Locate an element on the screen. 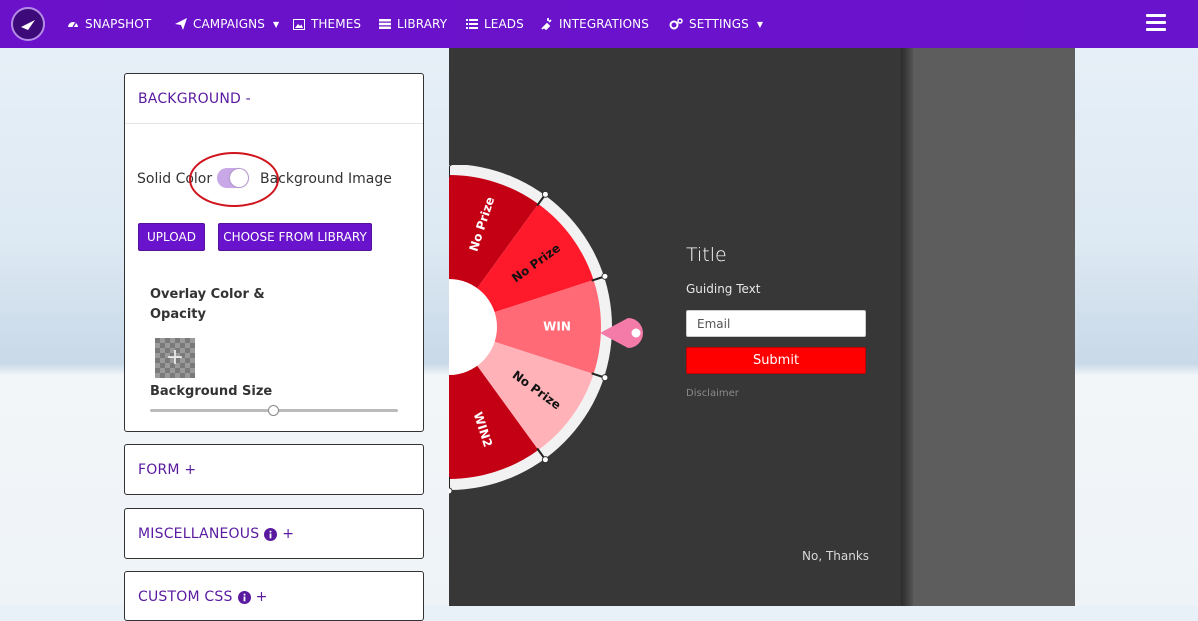 This screenshot has width=1198, height=621. nav-integrations: INTEGRATIONS is located at coordinates (595, 24).